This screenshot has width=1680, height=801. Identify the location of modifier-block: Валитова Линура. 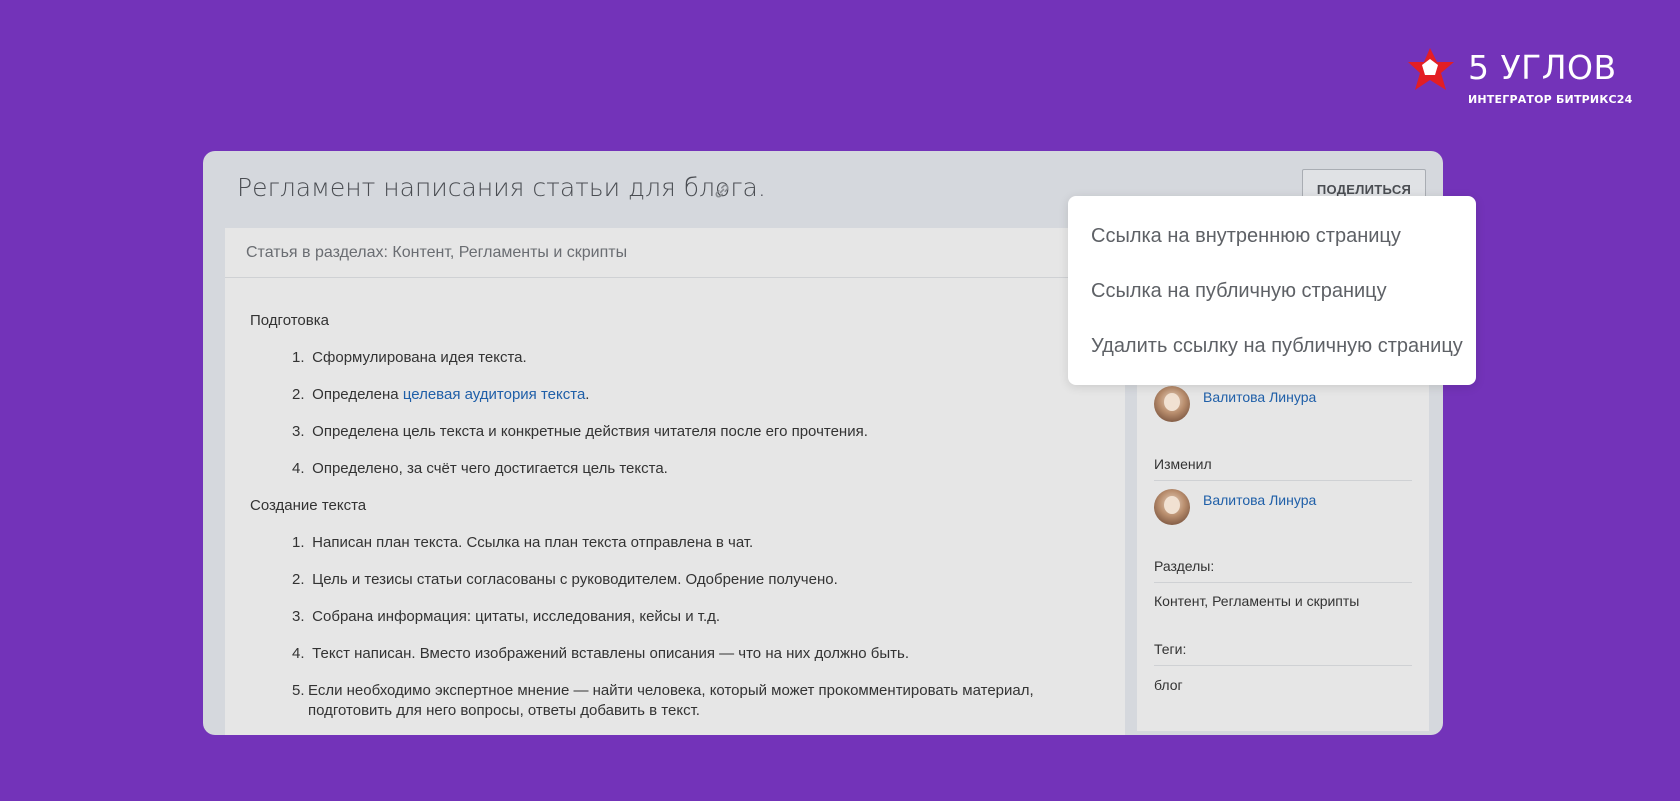
(1235, 507).